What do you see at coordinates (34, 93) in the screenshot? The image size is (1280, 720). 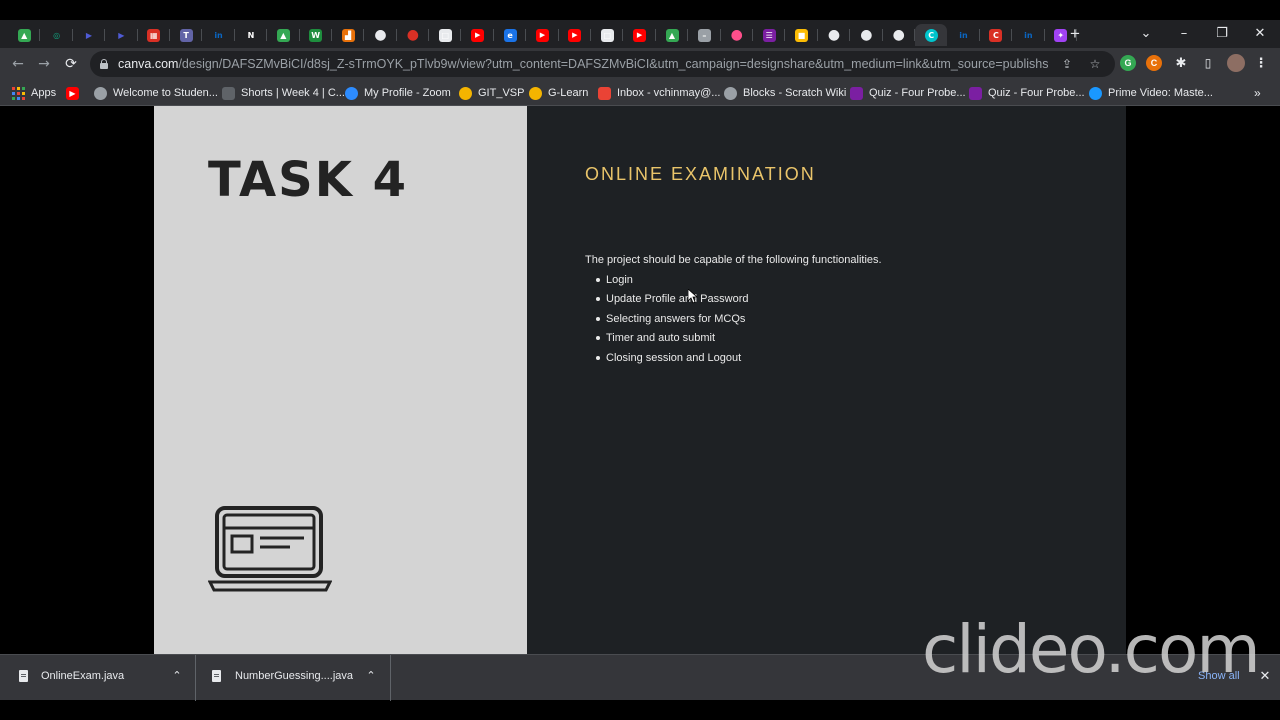 I see `bookmark-item: Apps` at bounding box center [34, 93].